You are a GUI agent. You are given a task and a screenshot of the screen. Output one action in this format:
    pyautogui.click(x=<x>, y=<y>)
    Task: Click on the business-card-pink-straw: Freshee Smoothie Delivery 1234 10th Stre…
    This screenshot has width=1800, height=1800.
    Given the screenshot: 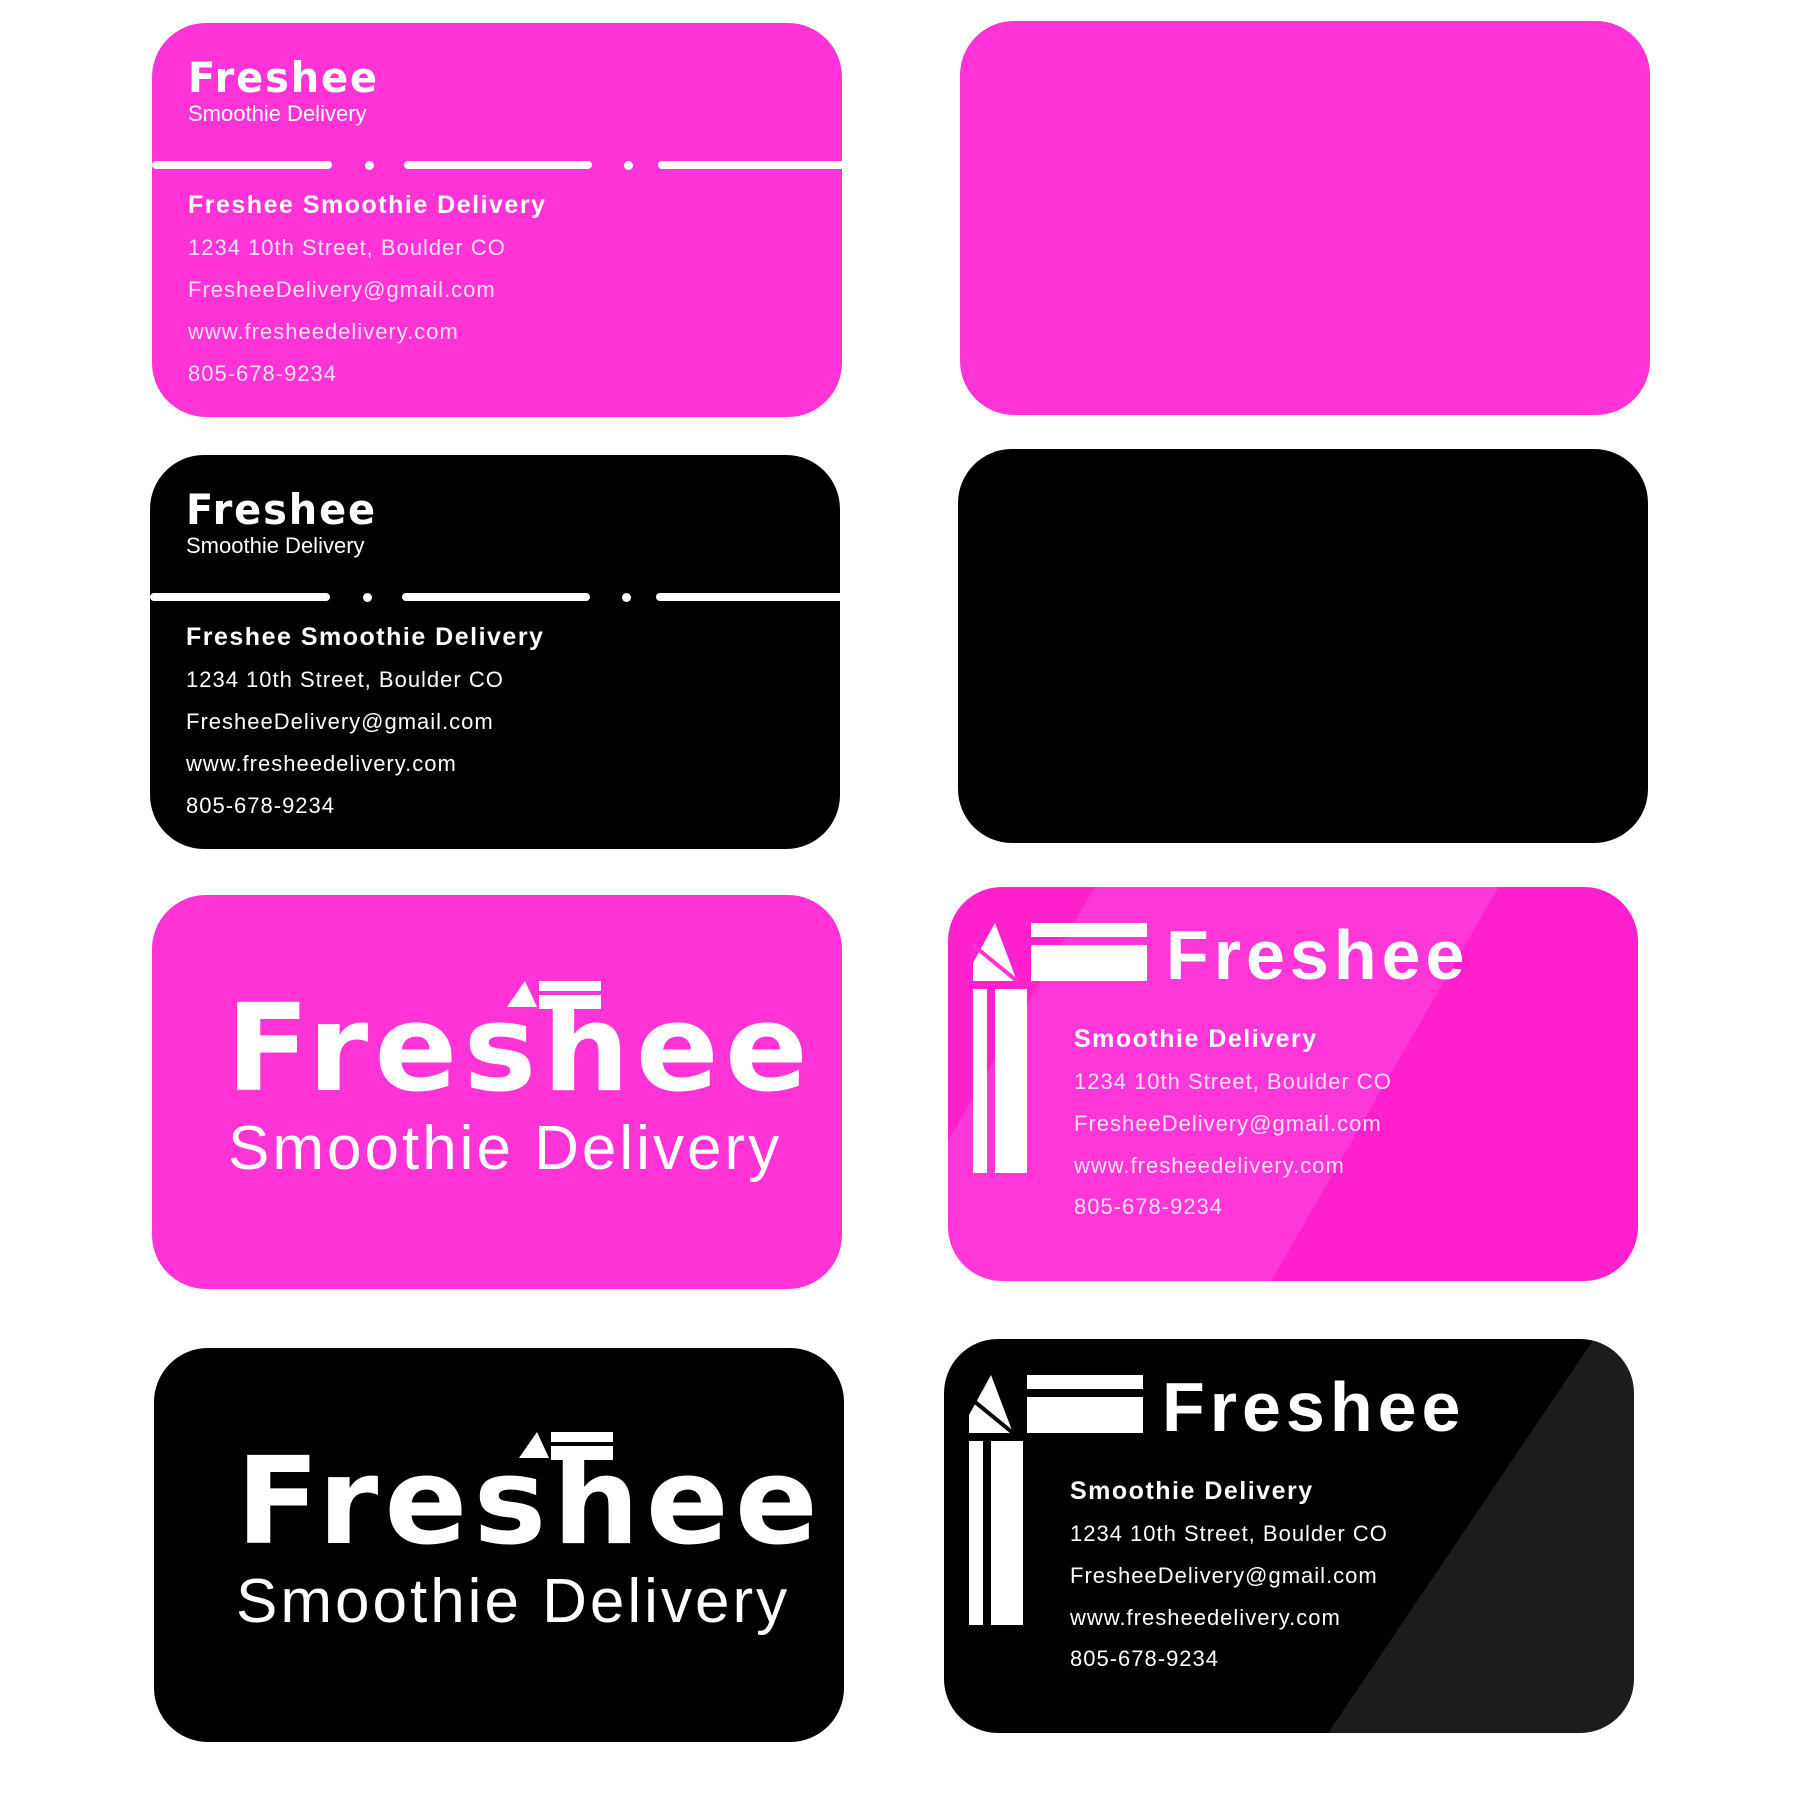 What is the action you would take?
    pyautogui.click(x=1293, y=1084)
    